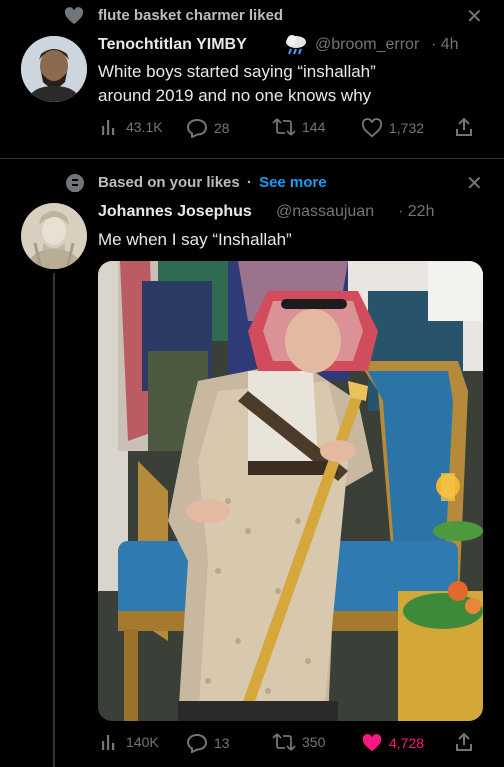  I want to click on tweet-text: Me when I say “Inshallah”, so click(195, 239).